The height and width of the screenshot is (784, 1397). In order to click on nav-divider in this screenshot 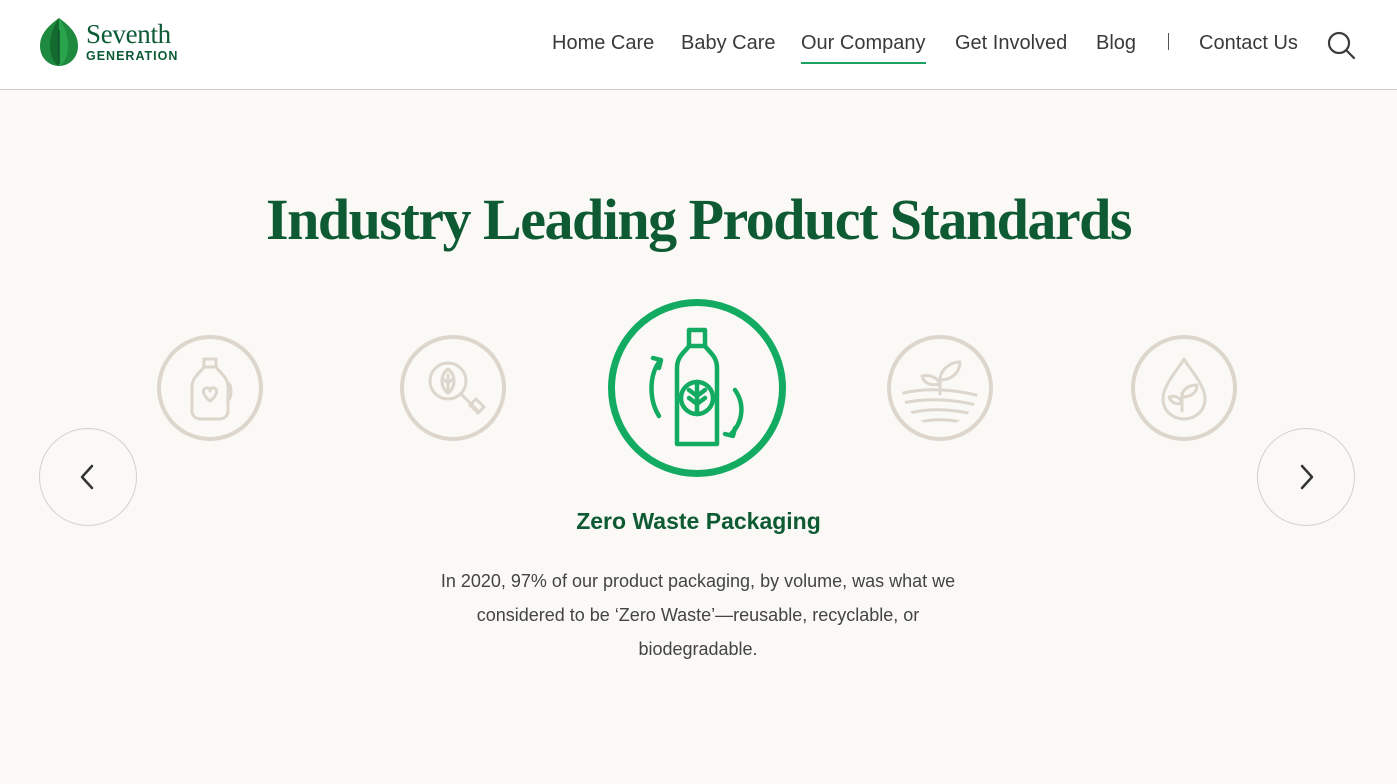, I will do `click(1168, 41)`.